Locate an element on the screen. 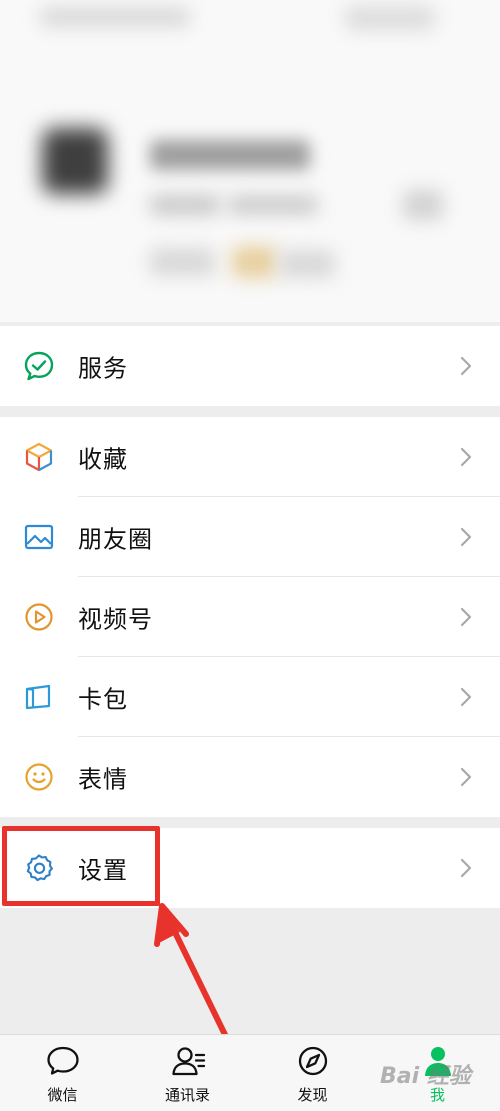 The image size is (500, 1111). menu-group-service: 服务 is located at coordinates (250, 366).